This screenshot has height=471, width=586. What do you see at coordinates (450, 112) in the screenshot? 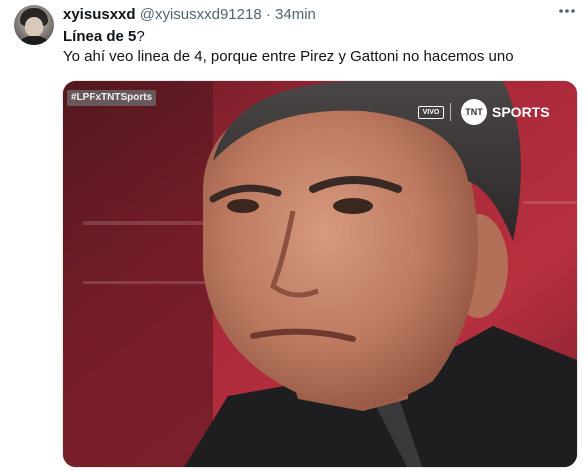
I see `brand-separator` at bounding box center [450, 112].